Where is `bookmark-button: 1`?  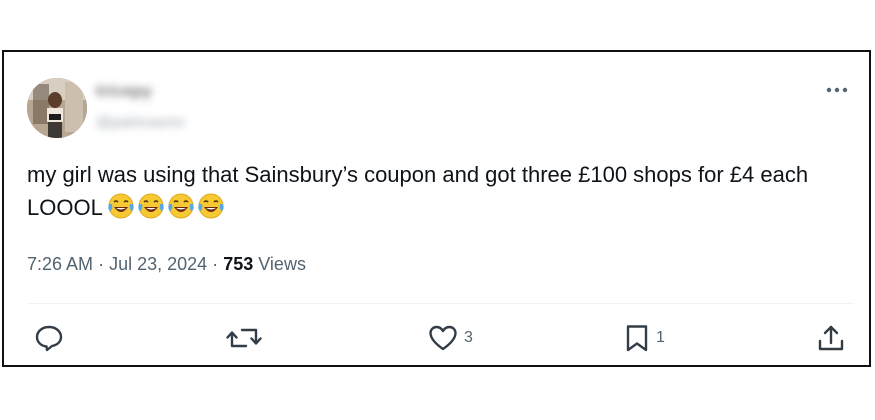 bookmark-button: 1 is located at coordinates (644, 338).